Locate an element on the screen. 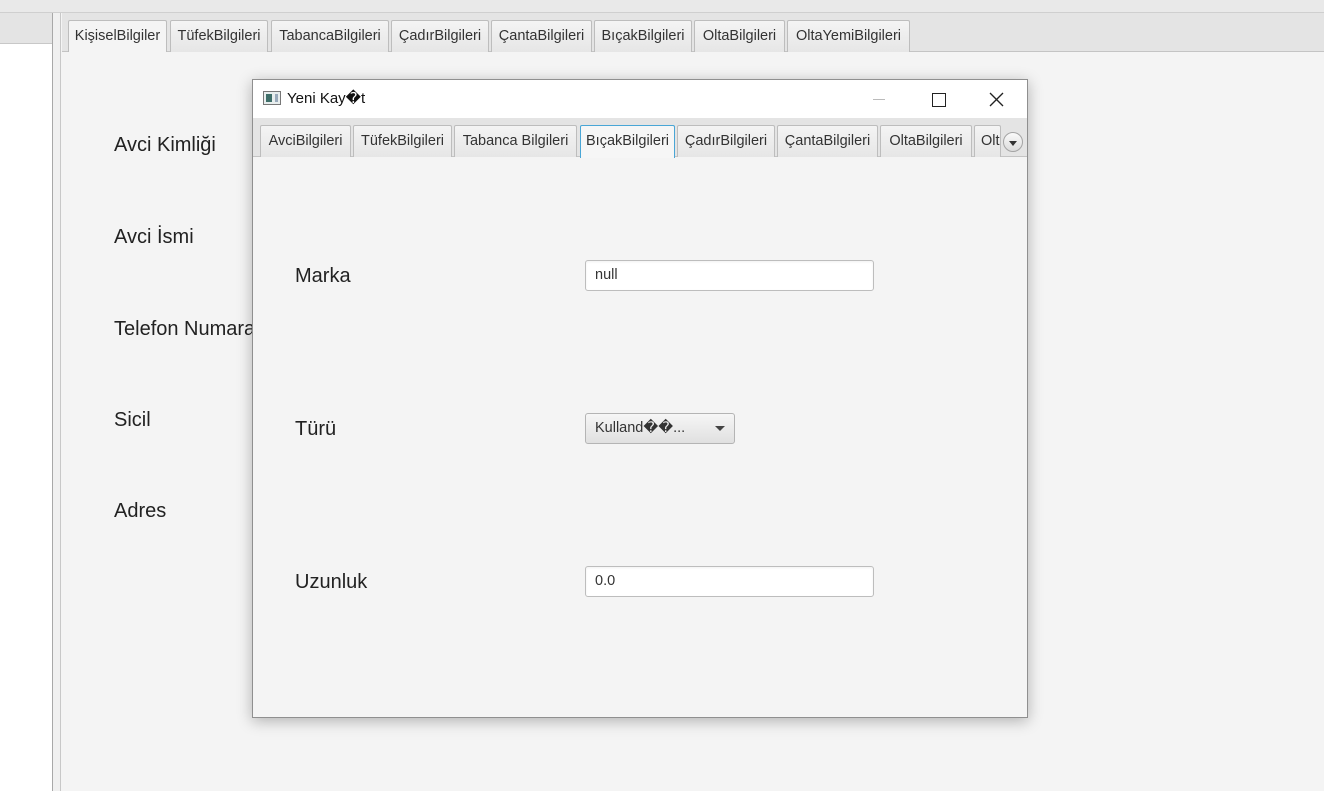 This screenshot has width=1324, height=791. turu-label: Türü is located at coordinates (316, 429).